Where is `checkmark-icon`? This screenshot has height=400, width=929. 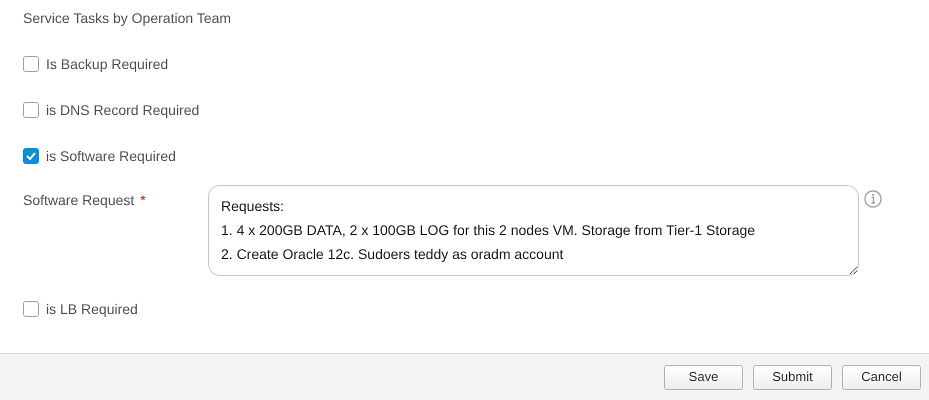
checkmark-icon is located at coordinates (31, 156).